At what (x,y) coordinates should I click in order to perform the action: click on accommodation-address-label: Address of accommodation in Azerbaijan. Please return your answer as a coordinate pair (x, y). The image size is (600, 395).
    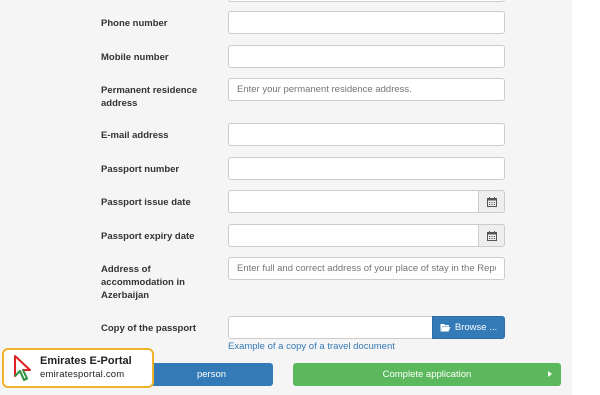
    Looking at the image, I should click on (143, 282).